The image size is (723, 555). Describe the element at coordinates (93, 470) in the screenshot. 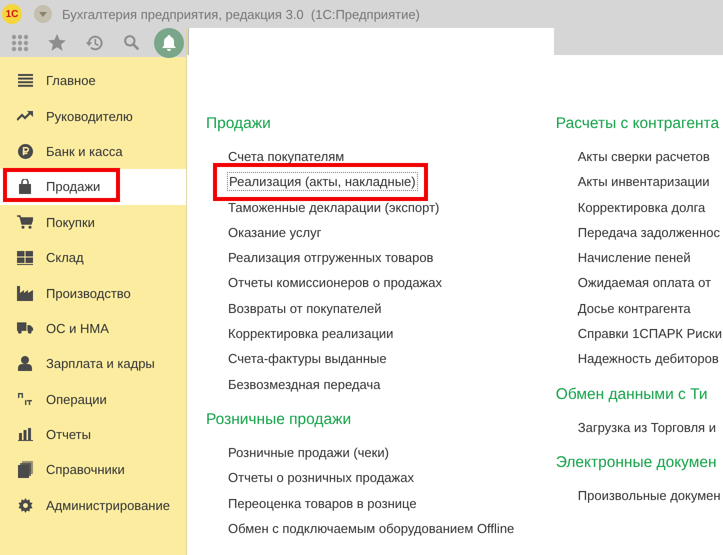

I see `sidebar-item: Справочники` at that location.